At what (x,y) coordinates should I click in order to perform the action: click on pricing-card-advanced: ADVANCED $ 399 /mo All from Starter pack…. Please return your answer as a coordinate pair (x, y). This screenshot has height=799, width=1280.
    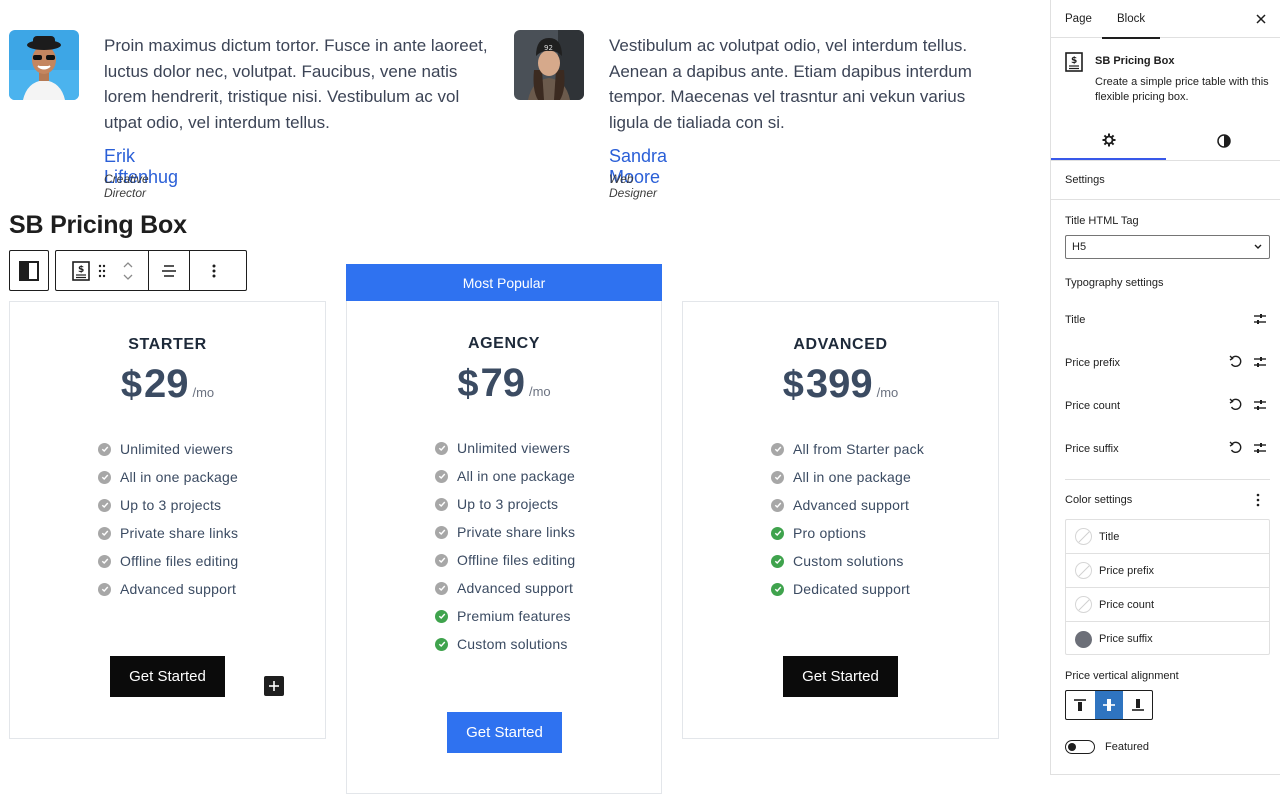
    Looking at the image, I should click on (840, 520).